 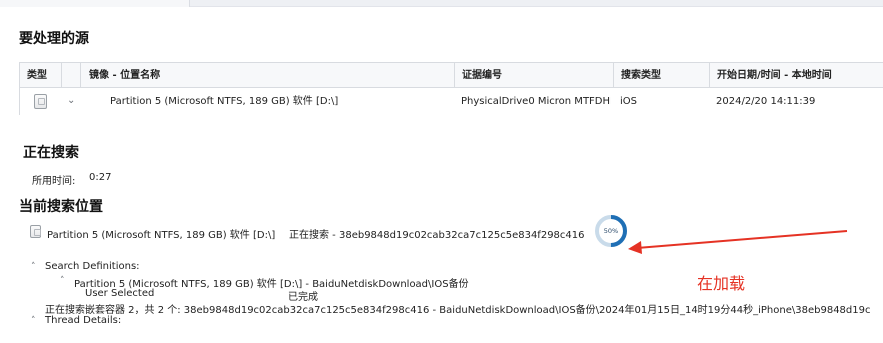 What do you see at coordinates (61, 207) in the screenshot?
I see `current-location-title: 当前搜索位置` at bounding box center [61, 207].